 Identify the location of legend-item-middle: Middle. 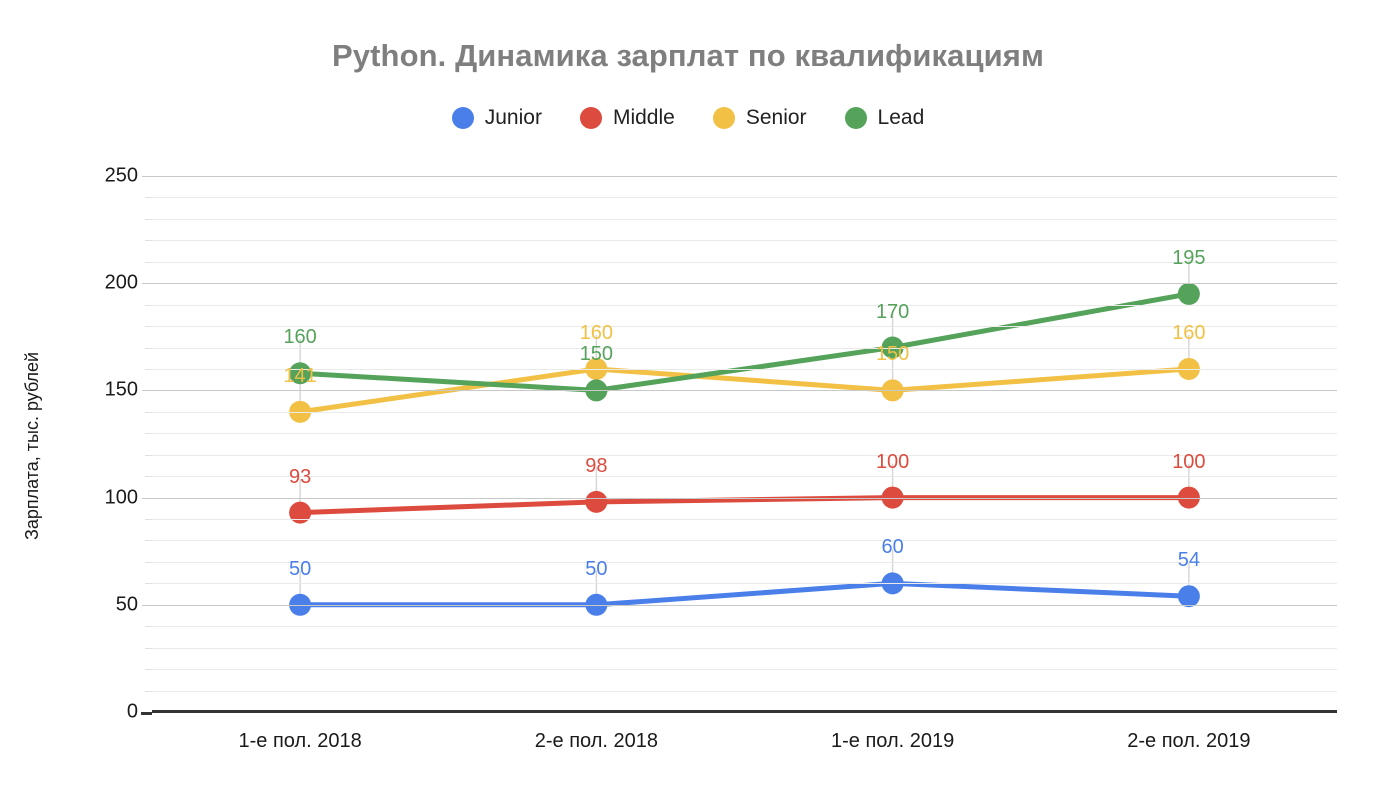
(627, 118).